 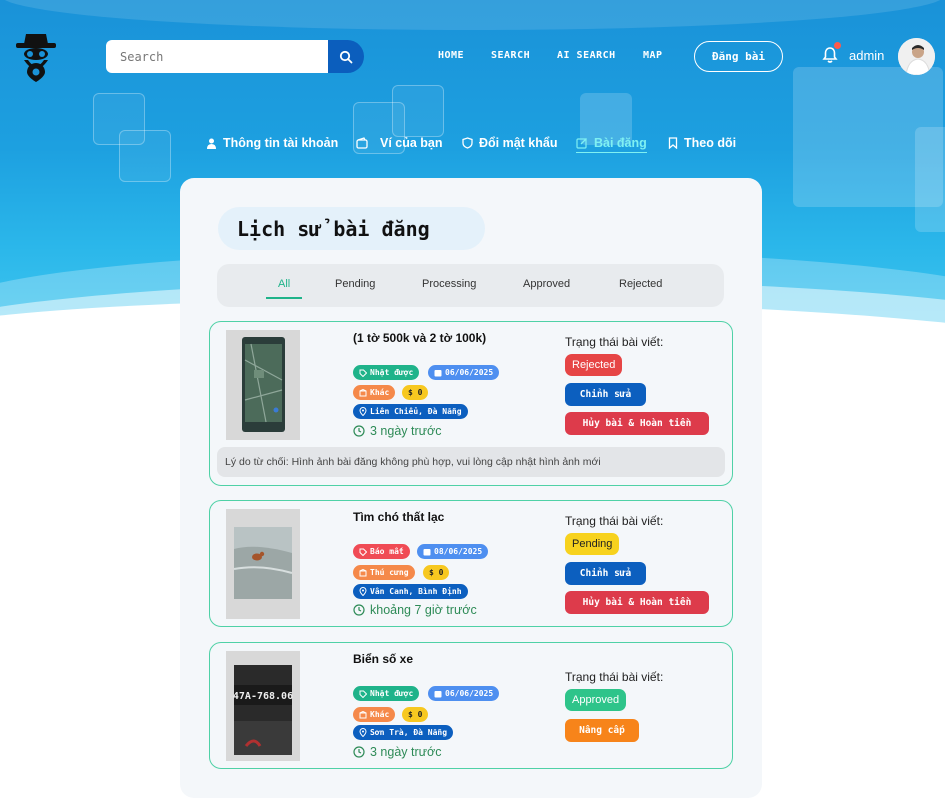 What do you see at coordinates (411, 143) in the screenshot?
I see `subnav-label: Ví của bạn` at bounding box center [411, 143].